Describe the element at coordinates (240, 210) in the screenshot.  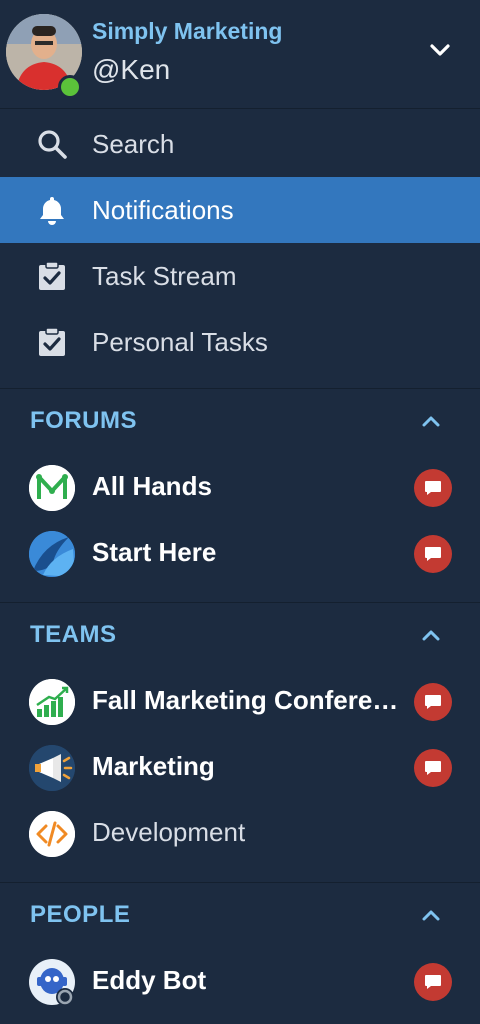
I see `nav-item-notifications: Notifications` at that location.